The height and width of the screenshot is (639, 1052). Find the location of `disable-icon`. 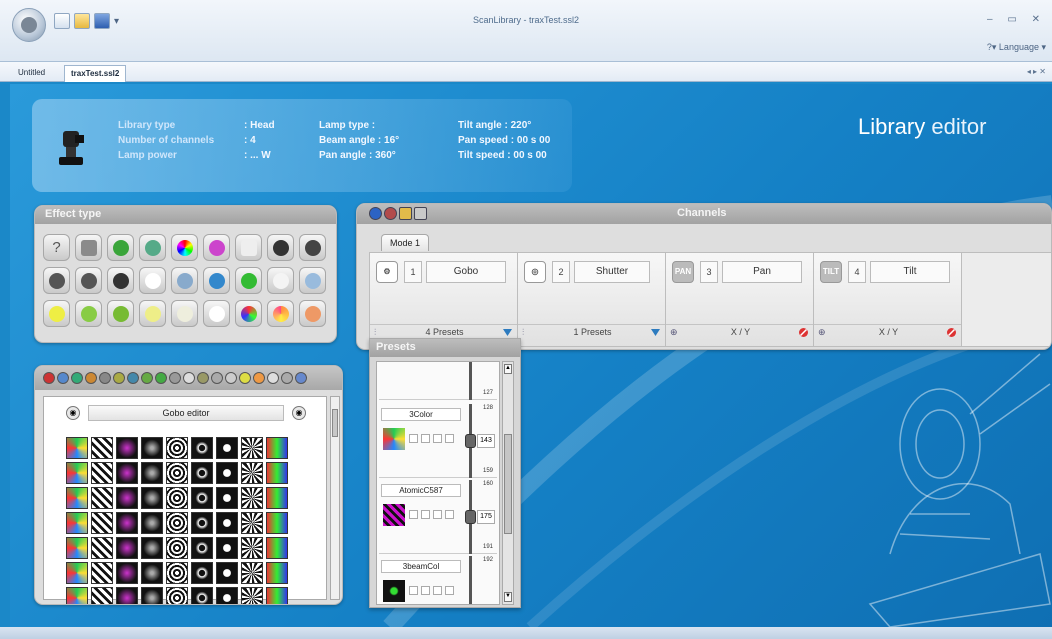

disable-icon is located at coordinates (951, 332).